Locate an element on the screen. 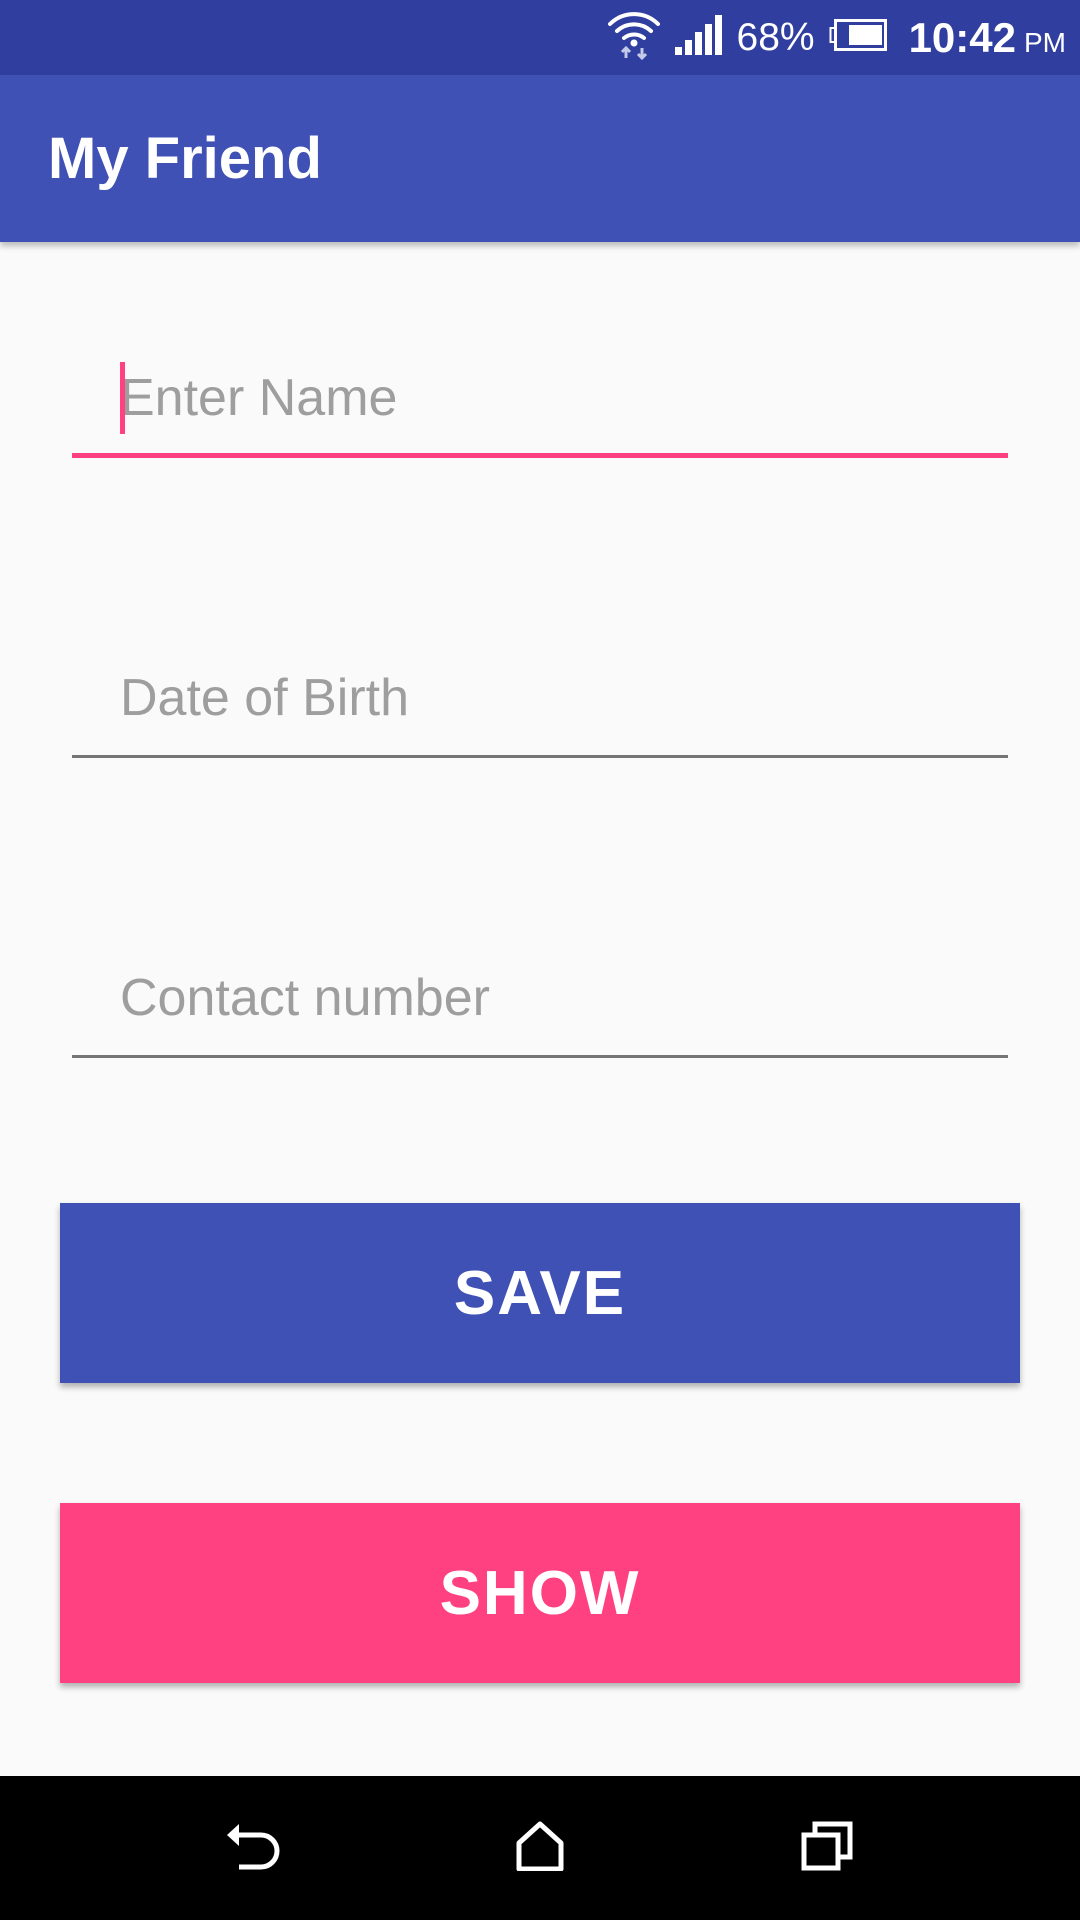  recents-icon is located at coordinates (827, 1848).